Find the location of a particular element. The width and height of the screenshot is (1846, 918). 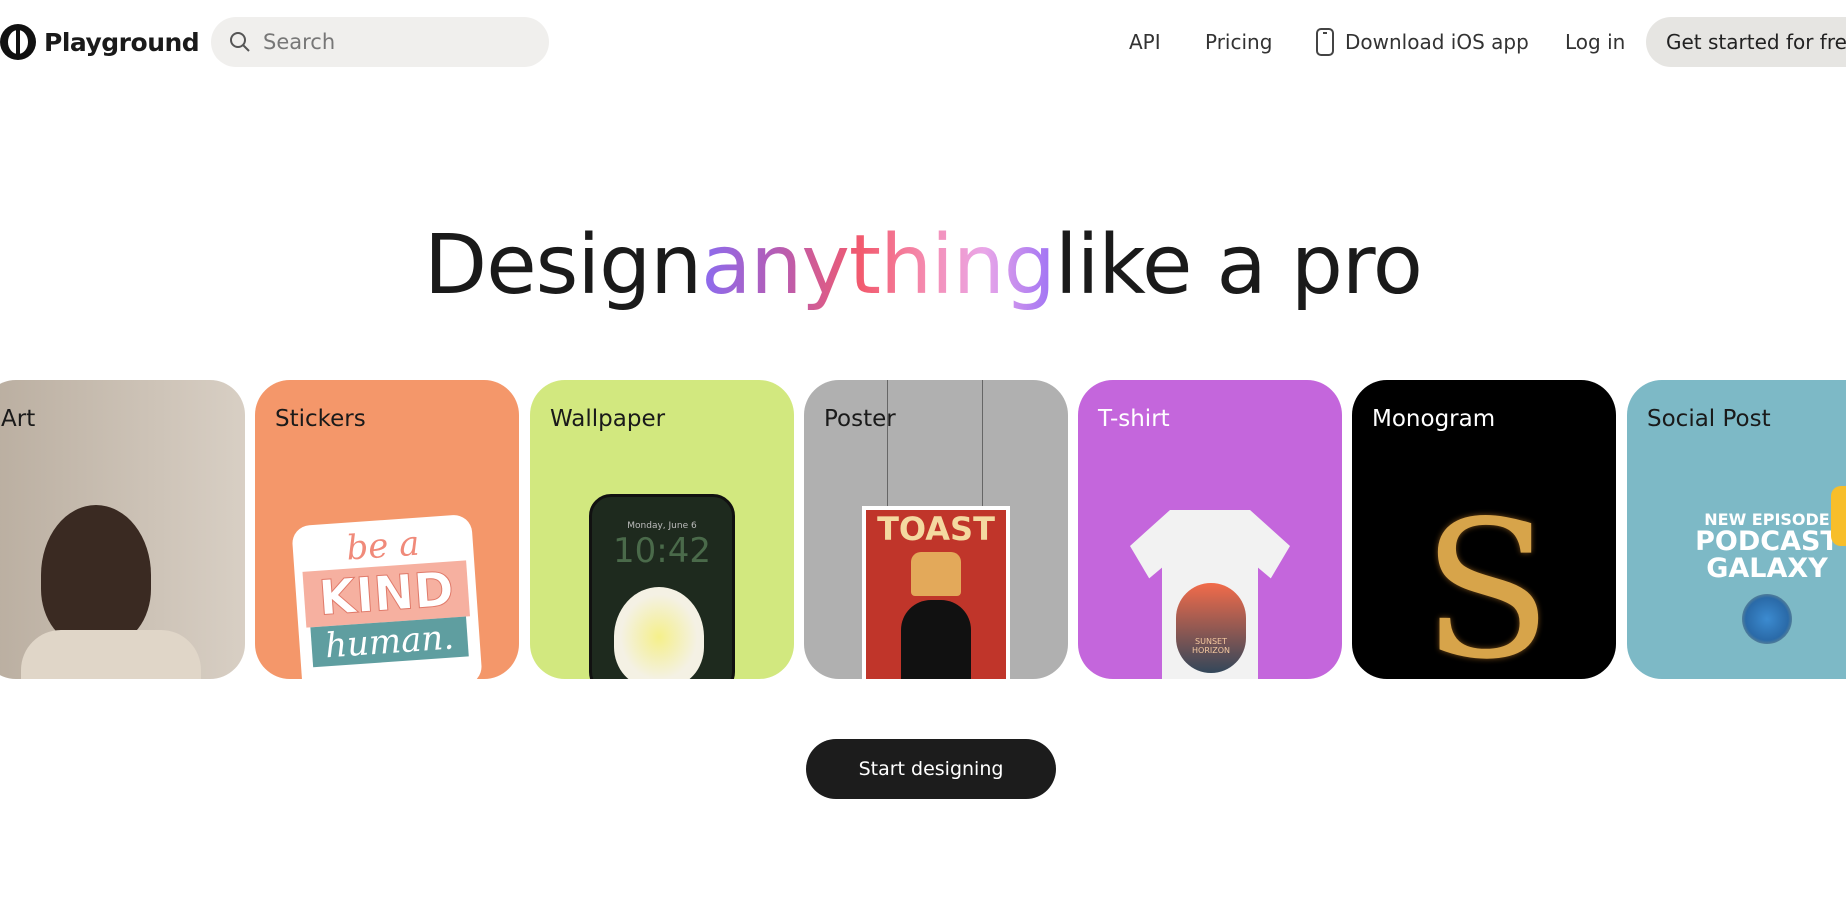

card-wallpaper: Wallpaper Monday, June 6 10:42 is located at coordinates (662, 529).